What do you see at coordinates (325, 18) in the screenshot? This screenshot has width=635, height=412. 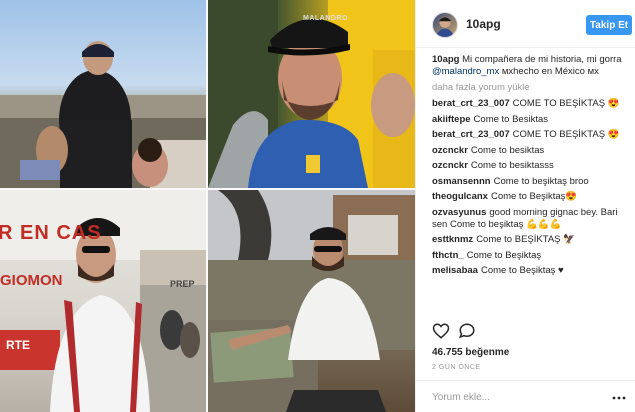 I see `cap-brand-text: MALANDRO` at bounding box center [325, 18].